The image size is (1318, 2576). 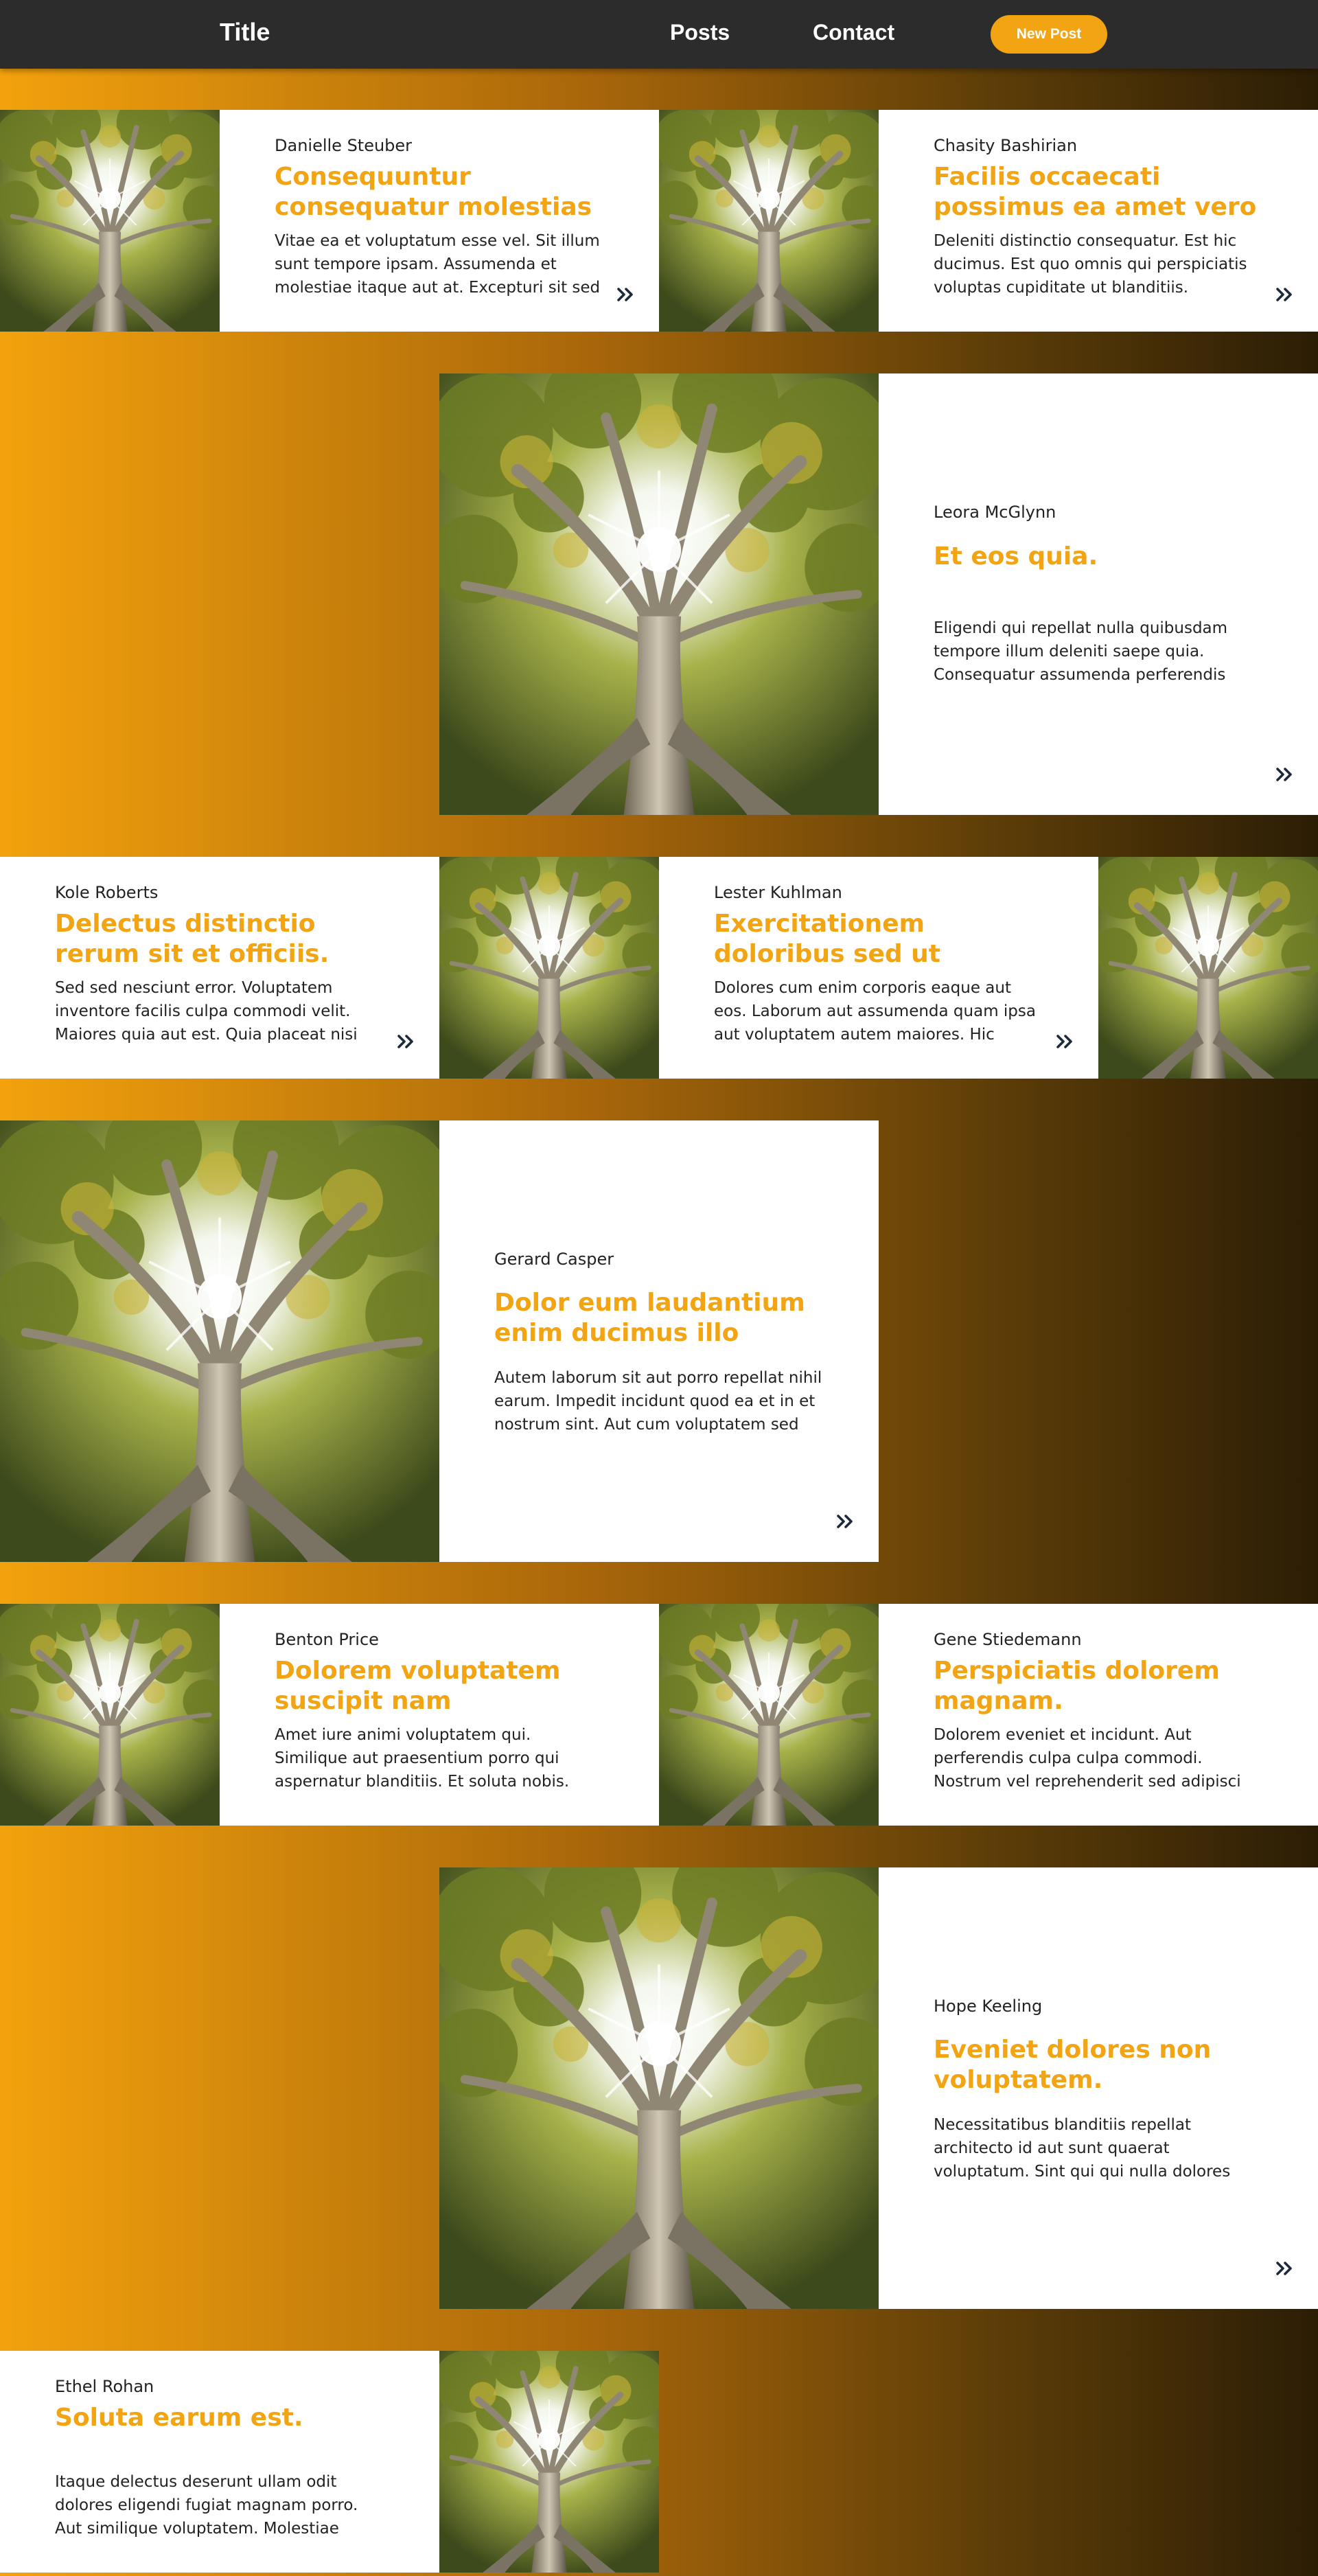 I want to click on post-author: Leora McGlynn, so click(x=995, y=512).